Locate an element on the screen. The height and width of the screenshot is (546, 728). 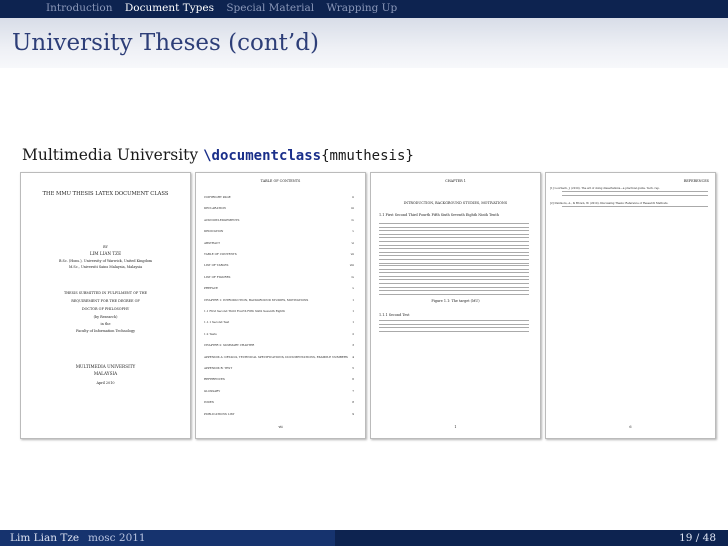
reference-1-text is located at coordinates (635, 194).